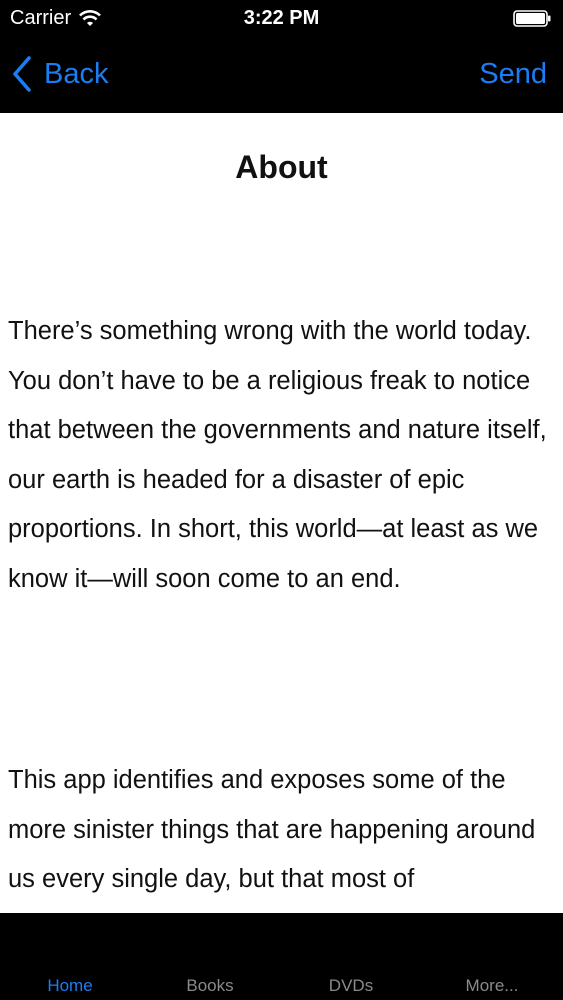  Describe the element at coordinates (210, 986) in the screenshot. I see `tab-books: Books` at that location.